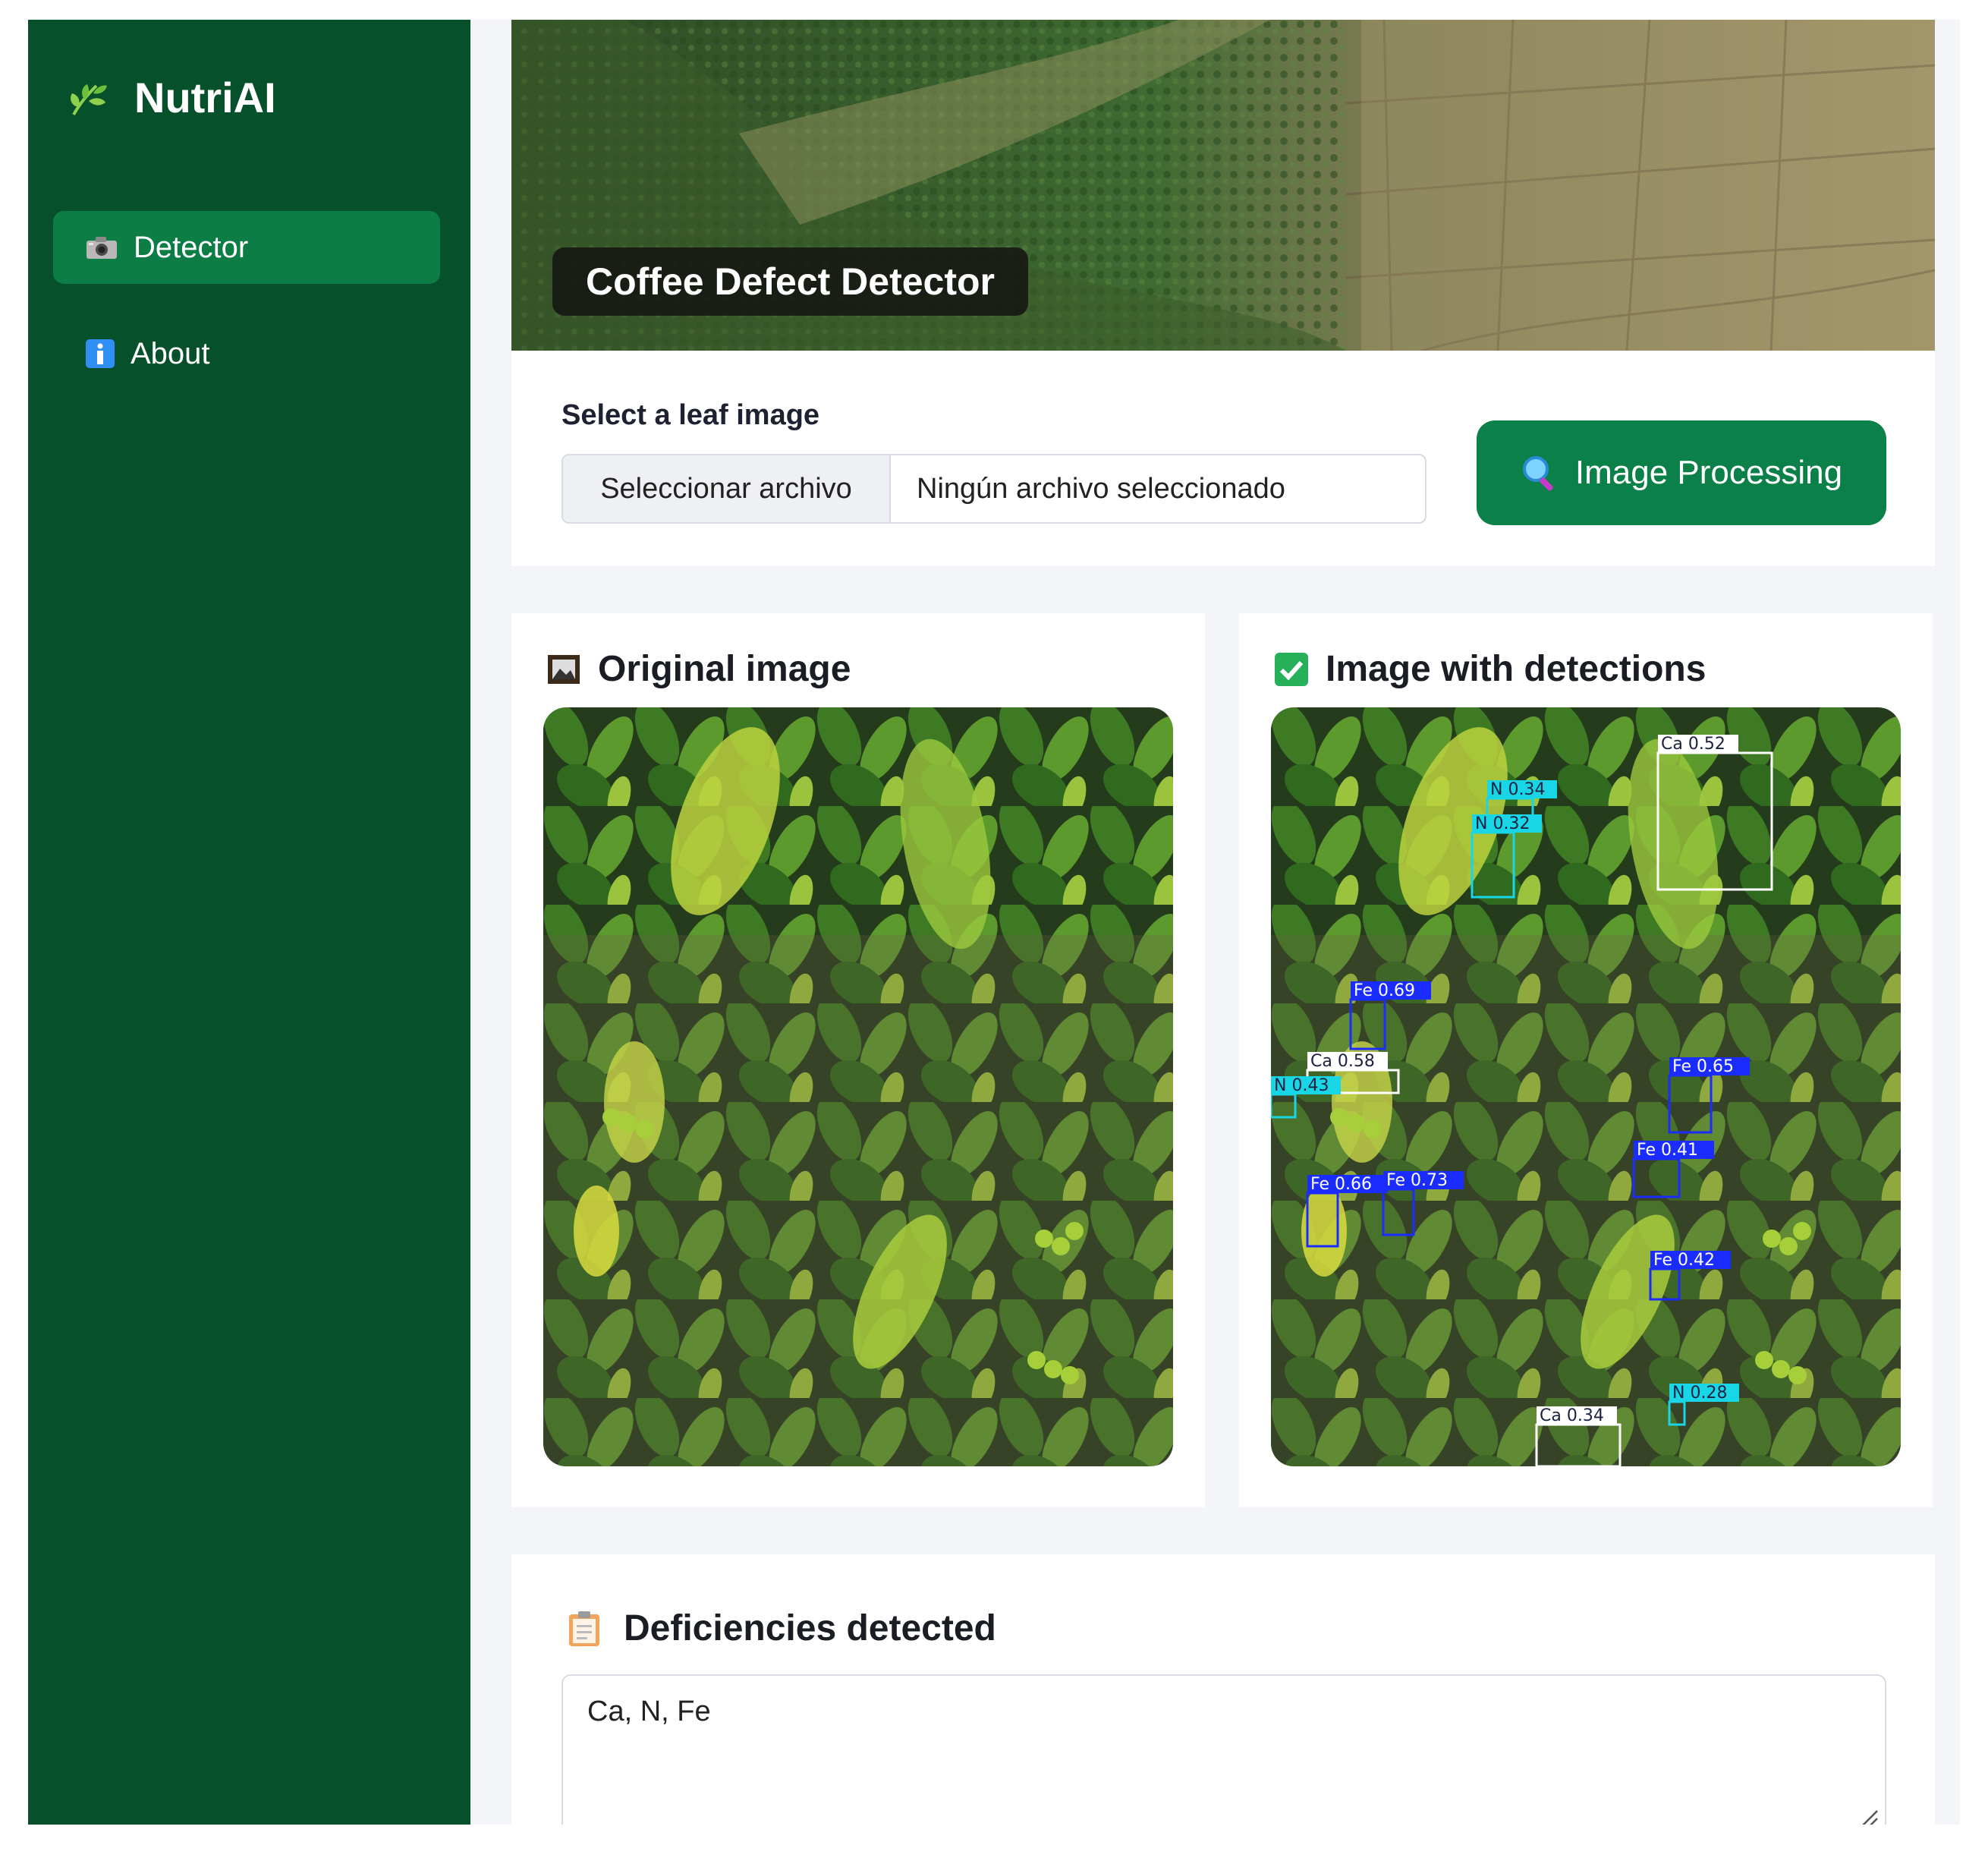 This screenshot has width=1988, height=1861. I want to click on sidebar-item-detector: Detector, so click(246, 247).